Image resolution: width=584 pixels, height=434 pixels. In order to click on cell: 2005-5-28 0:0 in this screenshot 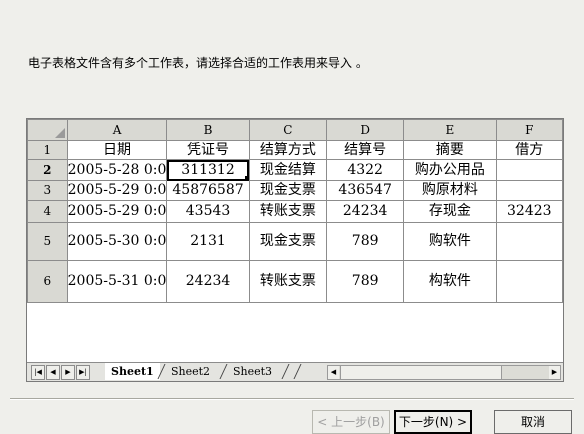, I will do `click(117, 170)`.